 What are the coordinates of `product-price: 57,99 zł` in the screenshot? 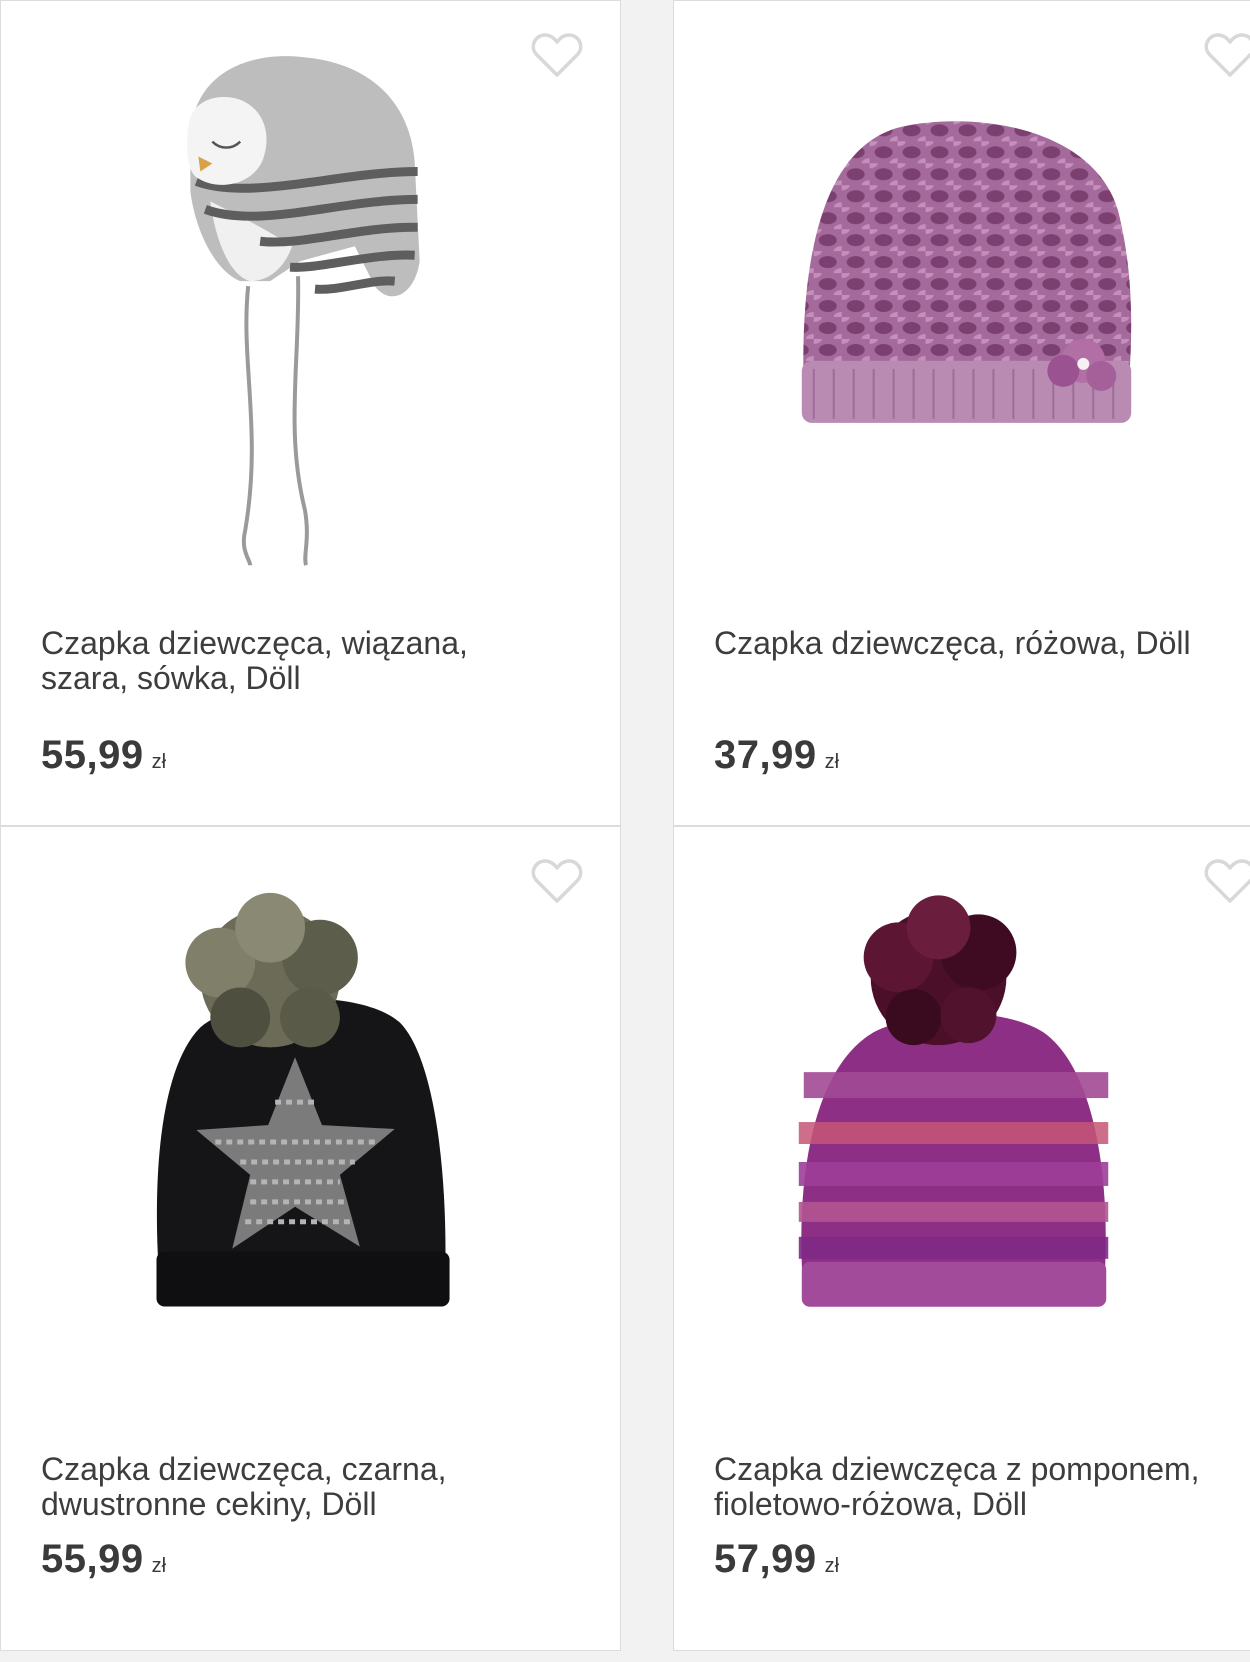 It's located at (776, 1559).